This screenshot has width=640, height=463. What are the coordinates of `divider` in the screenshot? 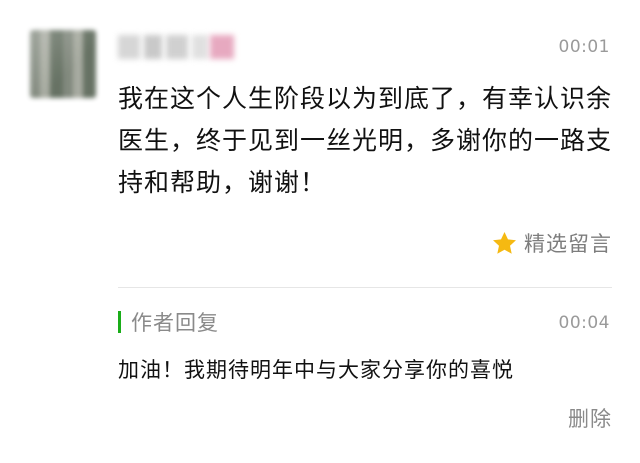 It's located at (365, 287).